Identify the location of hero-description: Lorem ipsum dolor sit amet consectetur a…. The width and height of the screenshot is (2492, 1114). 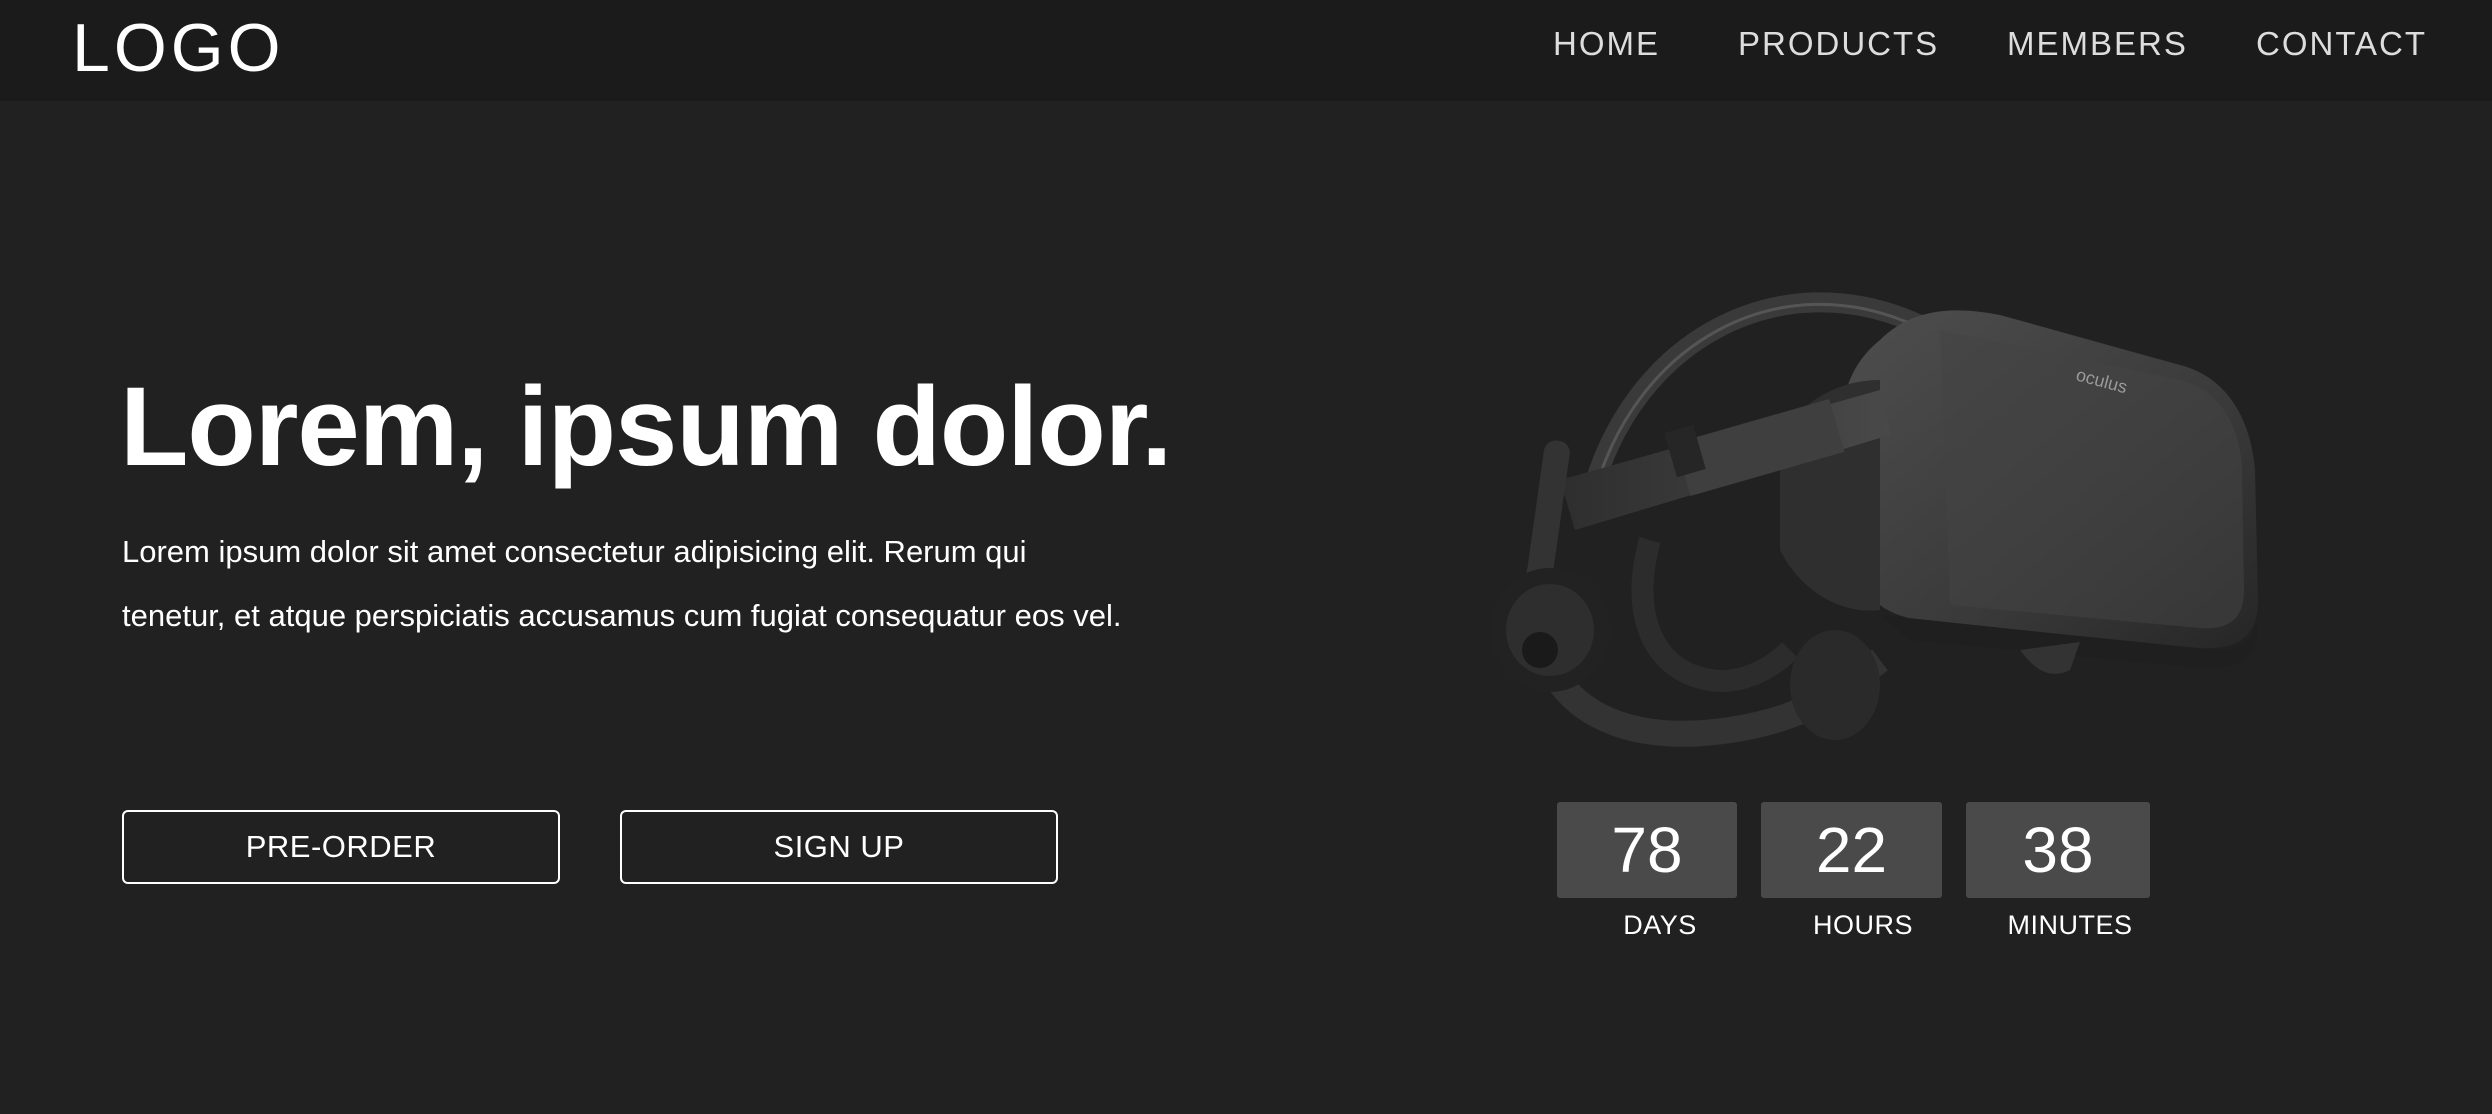
(622, 583).